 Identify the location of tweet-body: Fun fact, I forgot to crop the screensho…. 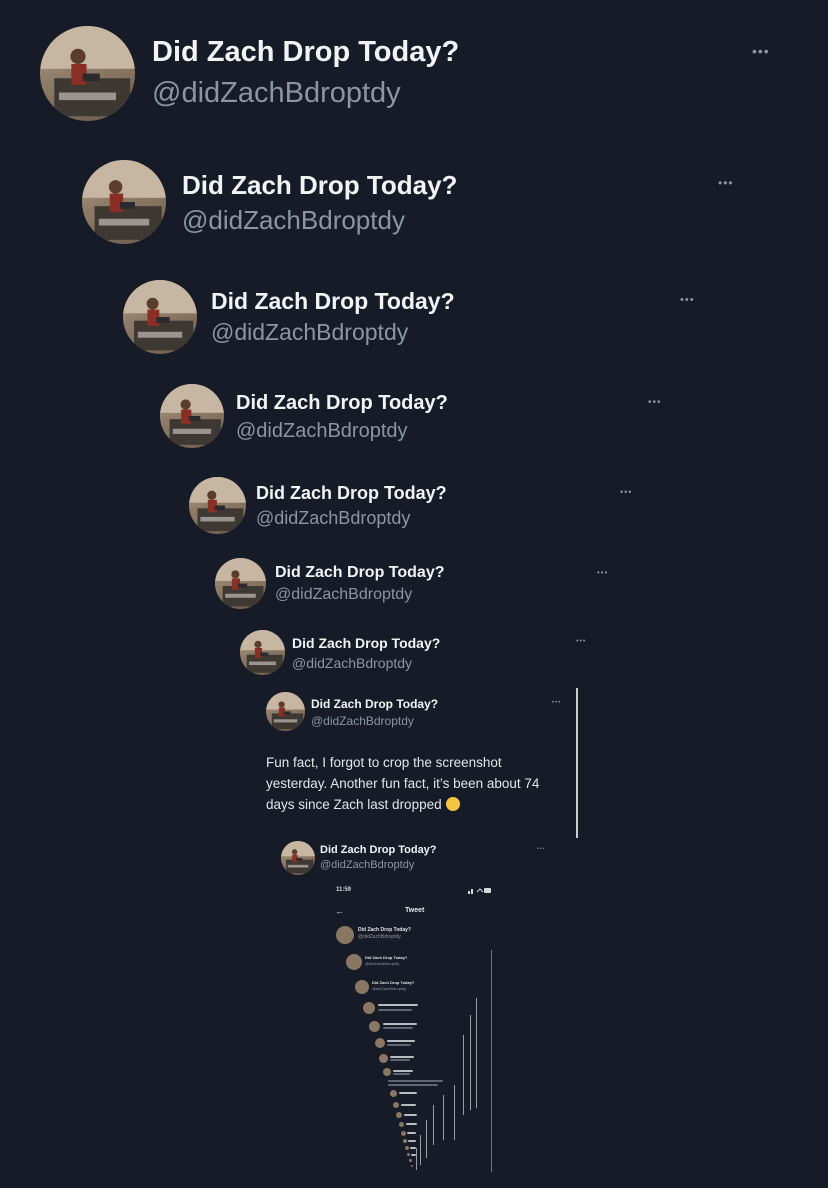
(418, 783).